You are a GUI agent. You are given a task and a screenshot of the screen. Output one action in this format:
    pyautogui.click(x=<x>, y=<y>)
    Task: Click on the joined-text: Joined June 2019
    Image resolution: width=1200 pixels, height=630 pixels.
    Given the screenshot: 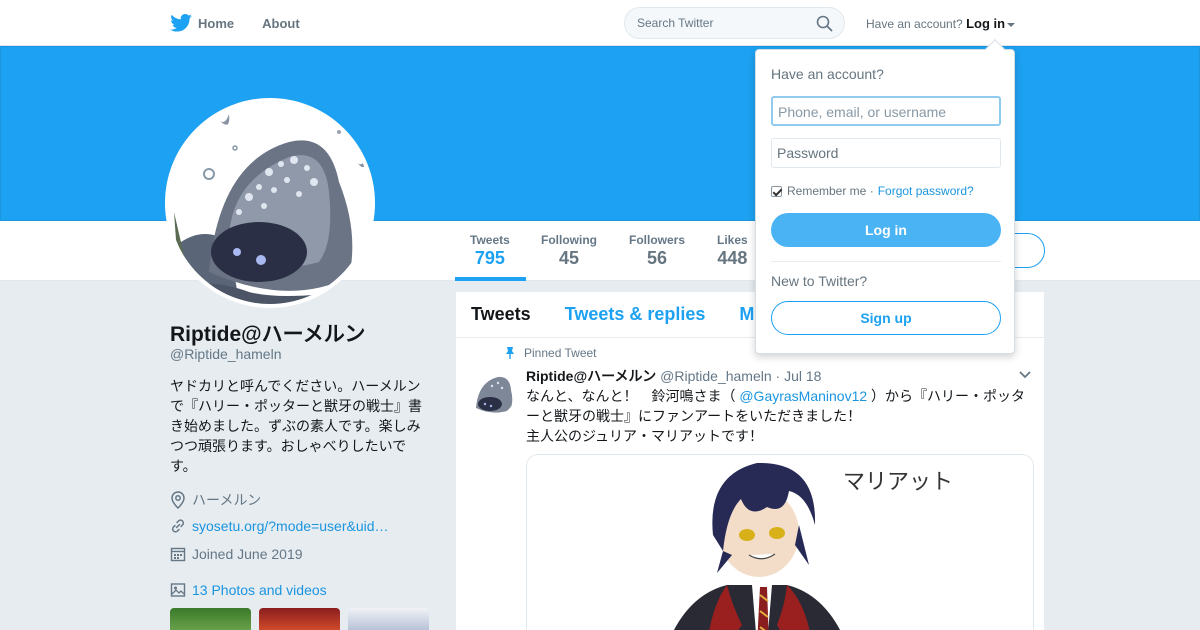 What is the action you would take?
    pyautogui.click(x=247, y=554)
    